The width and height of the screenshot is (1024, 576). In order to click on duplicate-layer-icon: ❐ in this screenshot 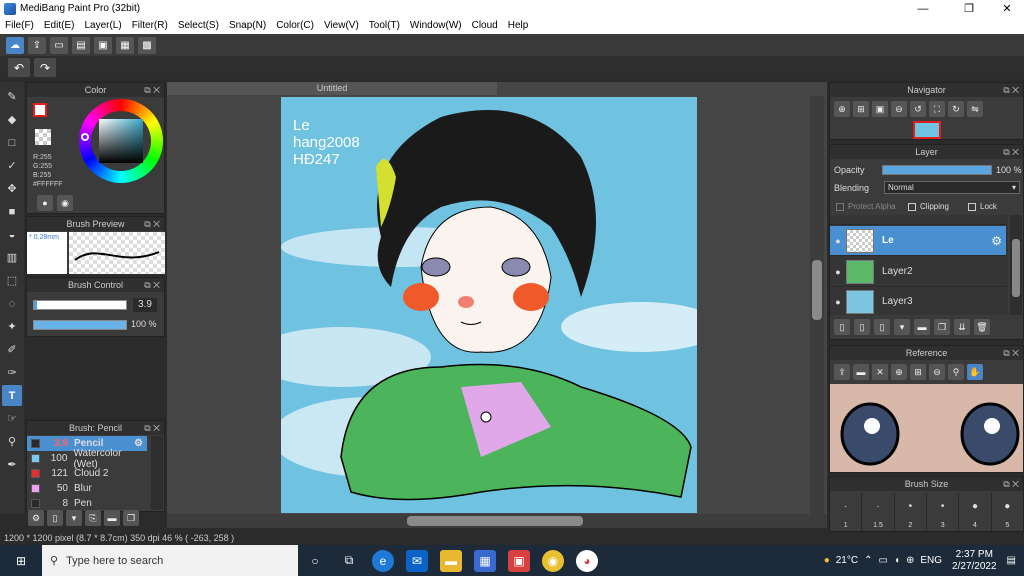, I will do `click(942, 327)`.